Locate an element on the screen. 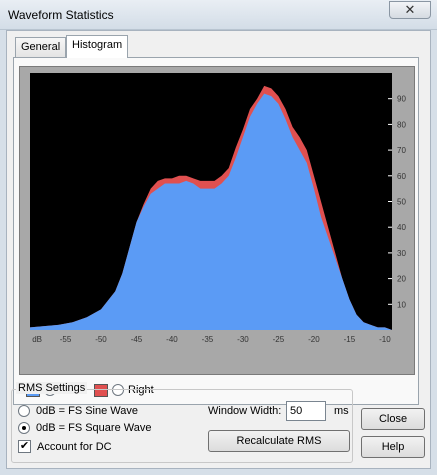 The width and height of the screenshot is (437, 475). close-icon: ✕ is located at coordinates (410, 9).